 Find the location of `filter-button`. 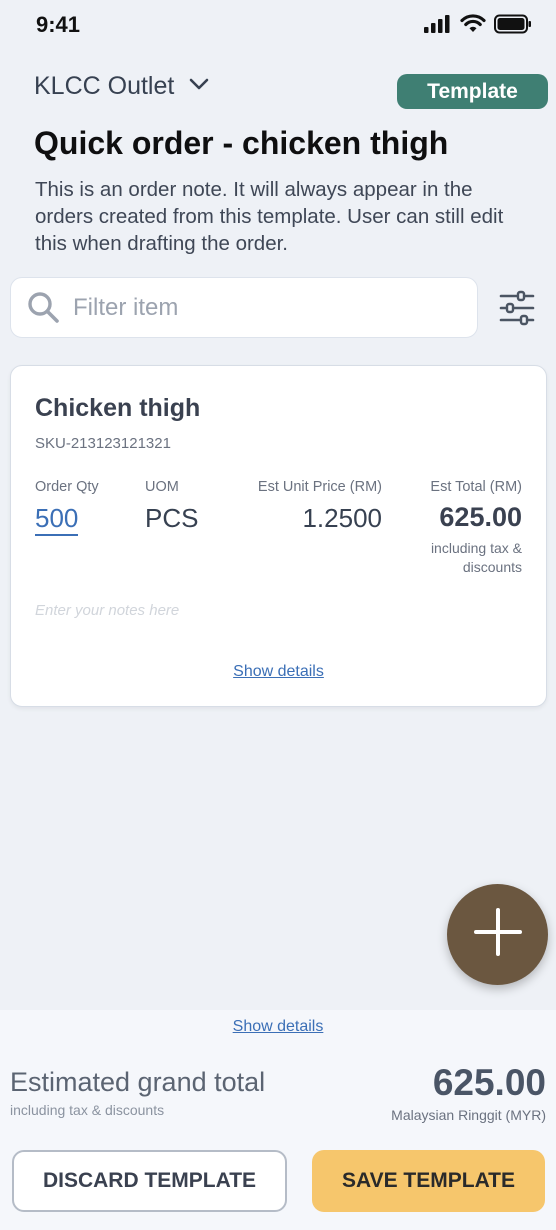

filter-button is located at coordinates (517, 308).